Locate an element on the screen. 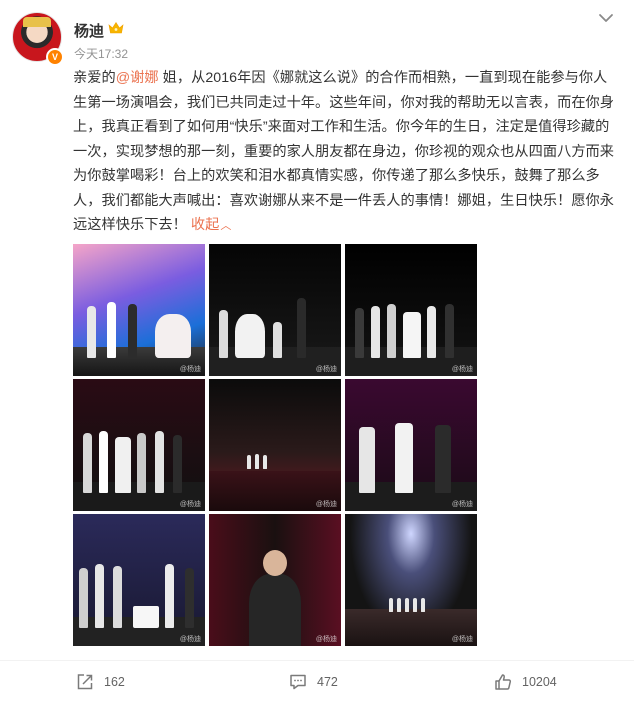  crown-icon is located at coordinates (116, 27).